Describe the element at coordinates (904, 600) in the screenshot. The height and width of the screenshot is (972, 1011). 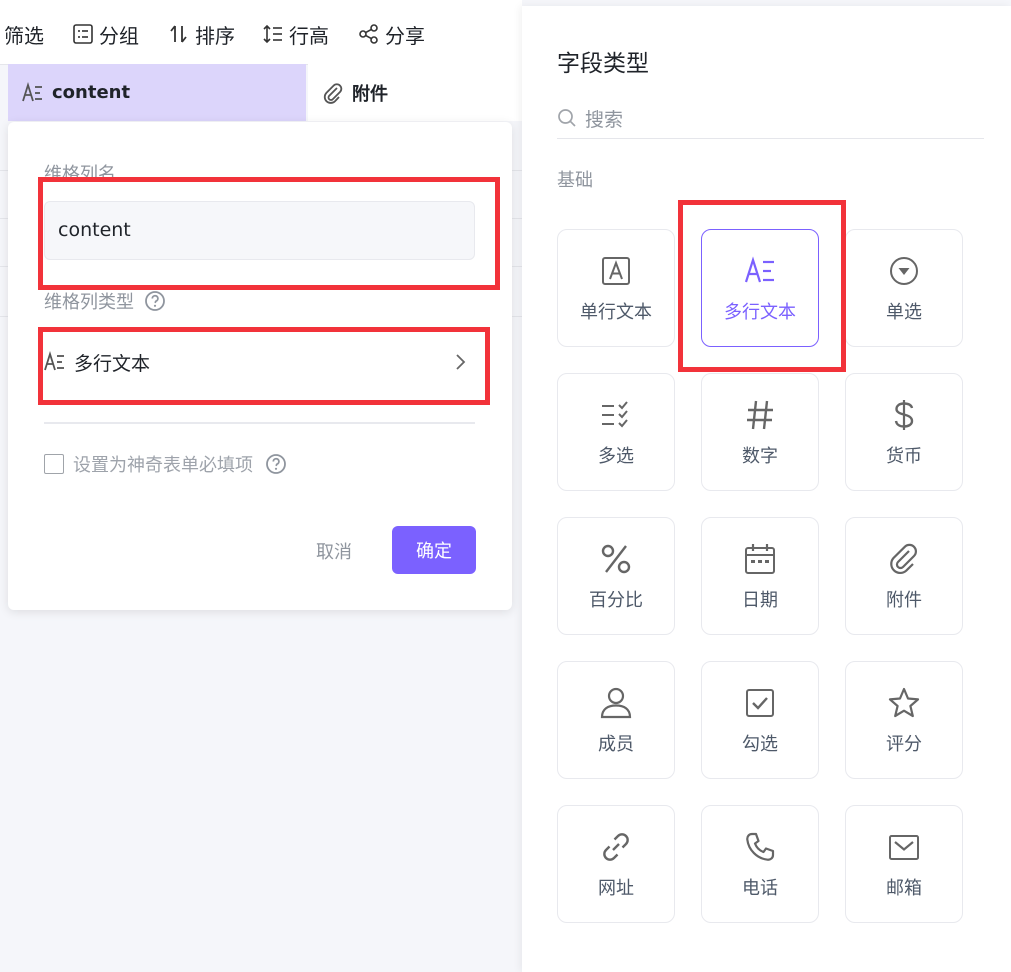
I see `field-type-label: 附件` at that location.